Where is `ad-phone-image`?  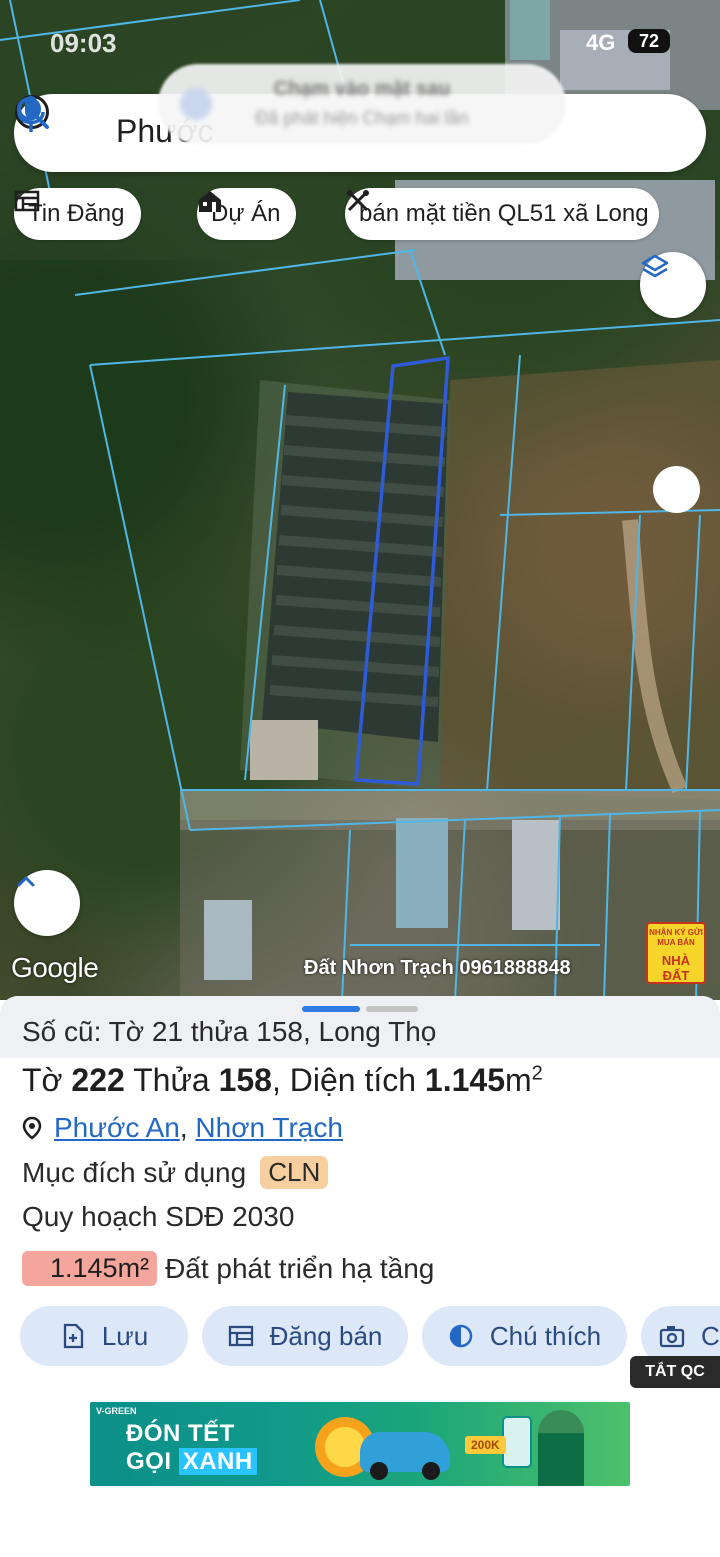 ad-phone-image is located at coordinates (517, 1442).